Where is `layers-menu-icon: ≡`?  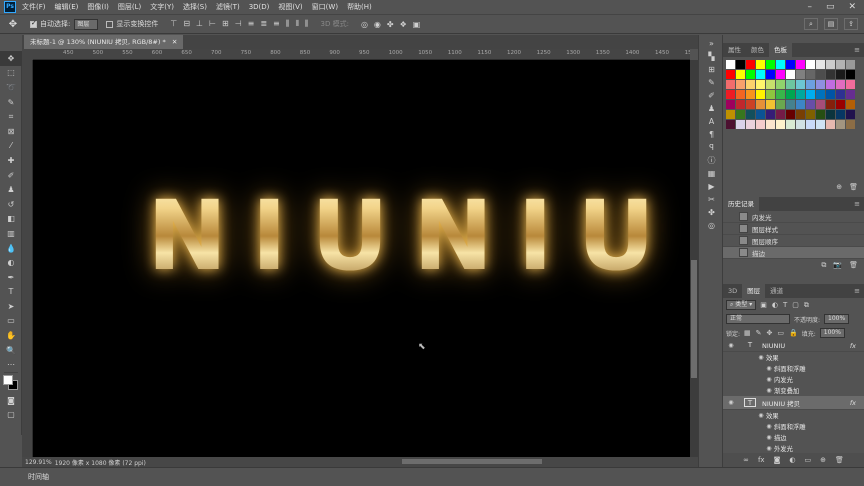 layers-menu-icon: ≡ is located at coordinates (857, 291).